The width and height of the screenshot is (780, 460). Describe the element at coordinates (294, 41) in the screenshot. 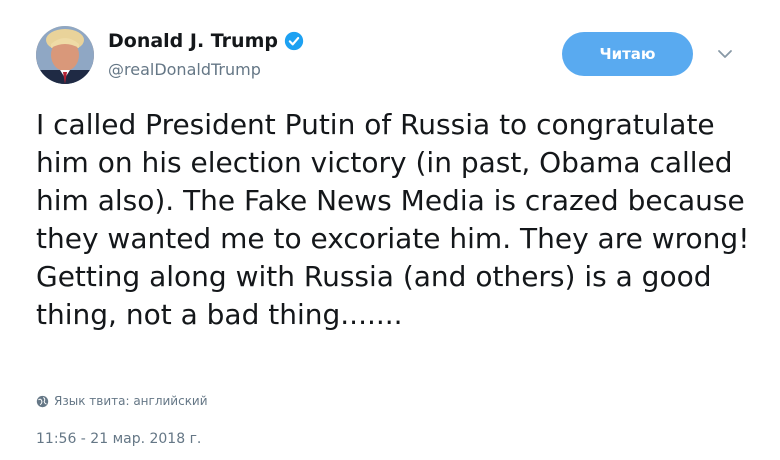

I see `verified-icon` at that location.